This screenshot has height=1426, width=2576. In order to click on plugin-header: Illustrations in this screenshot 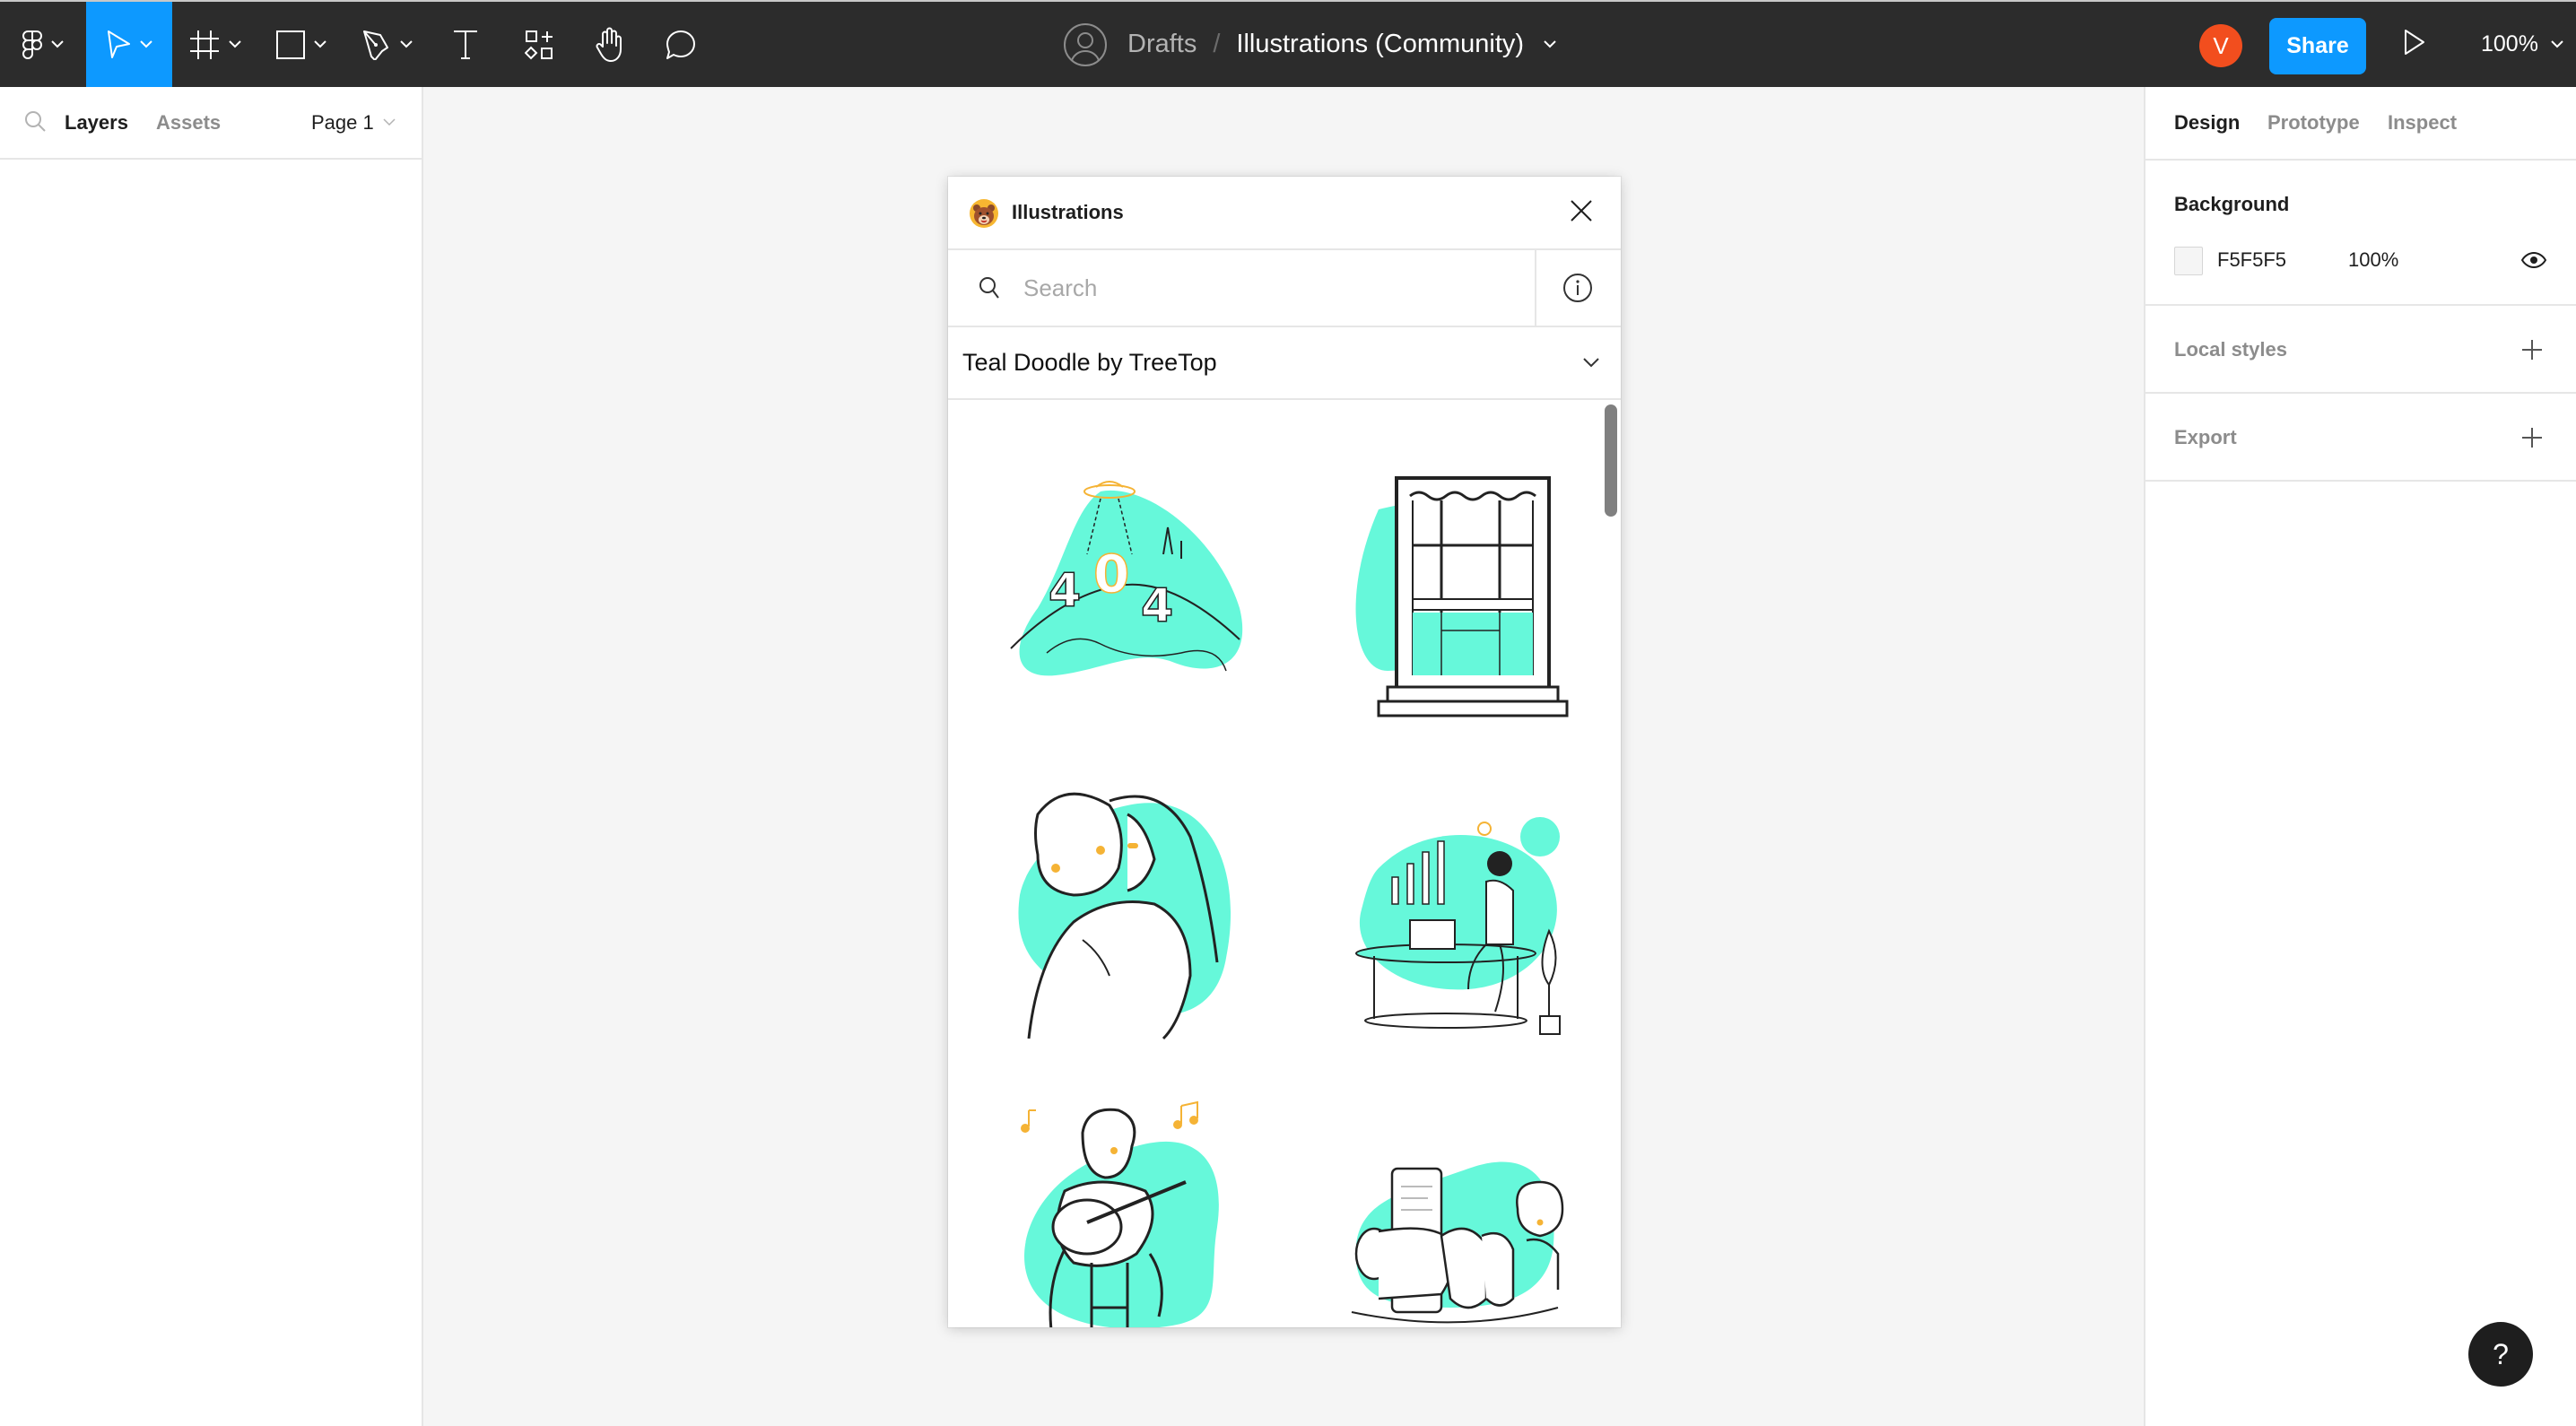, I will do `click(1284, 213)`.